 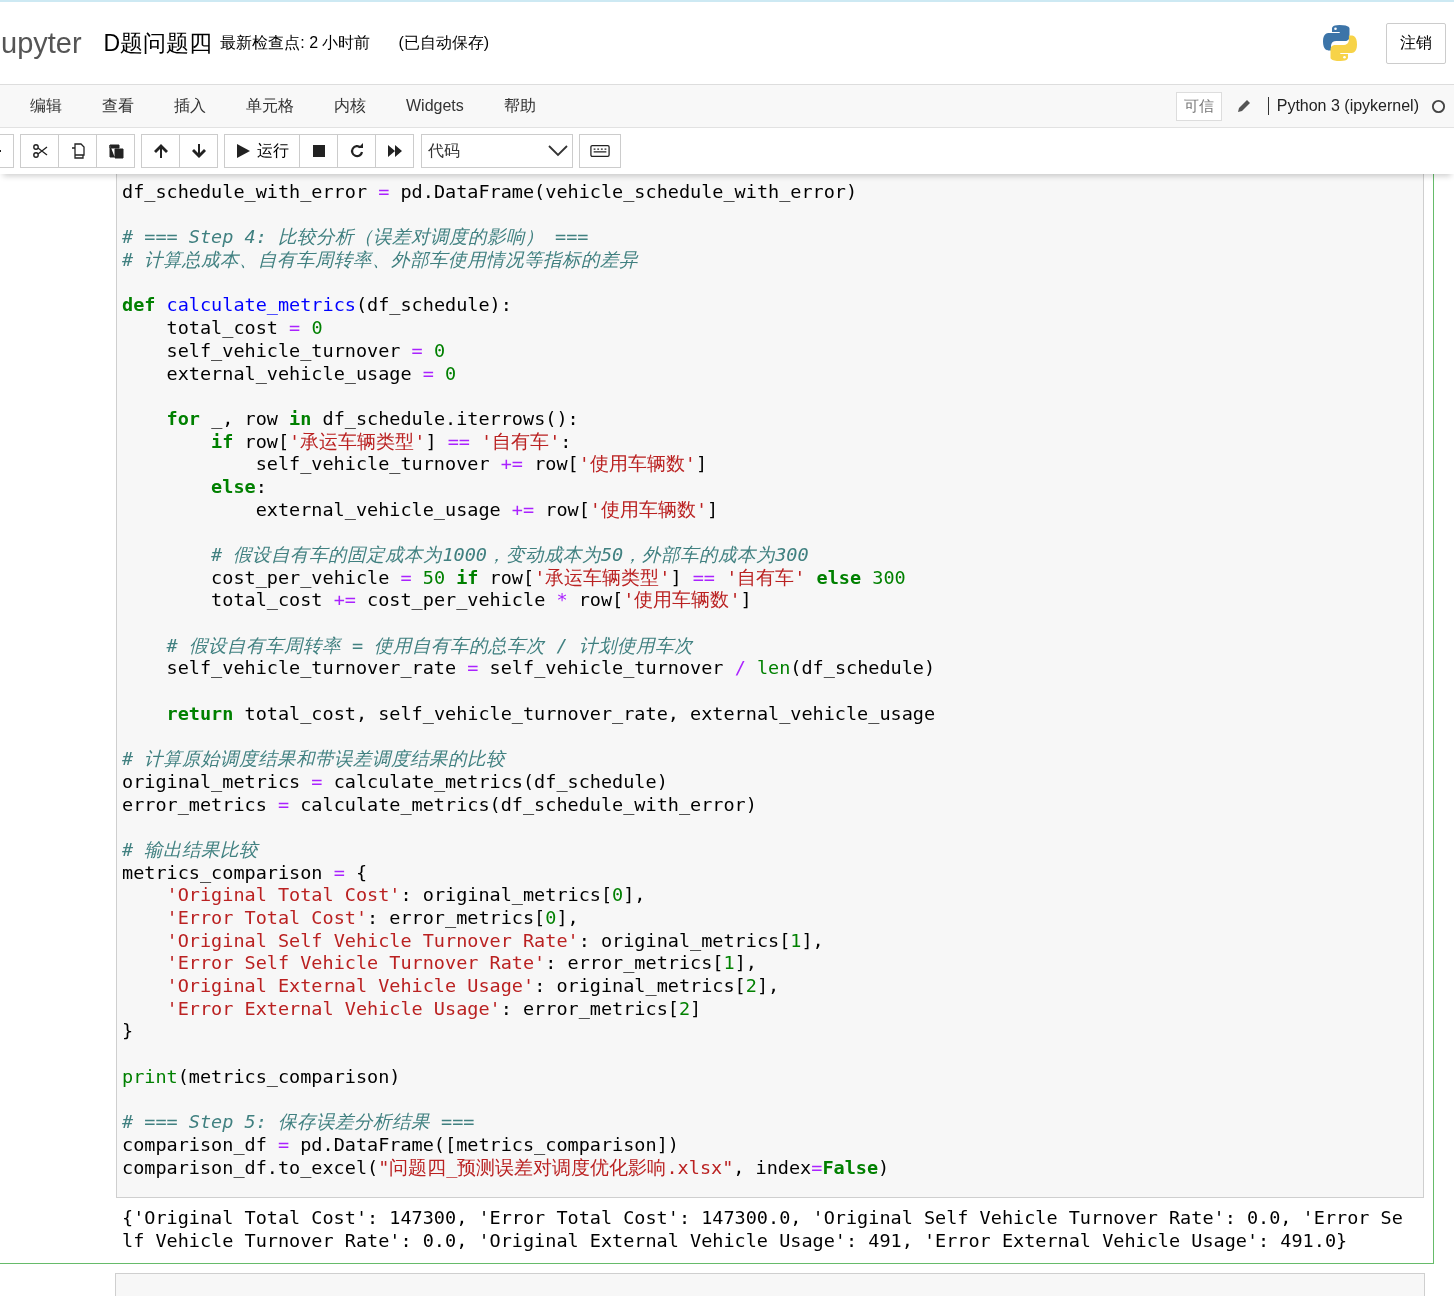 I want to click on code-text: original_metrics, so click(x=211, y=781).